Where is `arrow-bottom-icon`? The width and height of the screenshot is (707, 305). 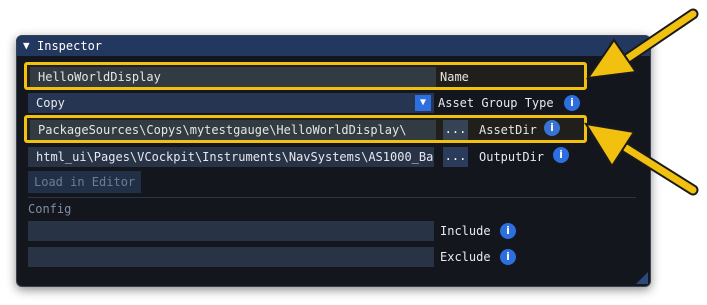
arrow-bottom-icon is located at coordinates (641, 159).